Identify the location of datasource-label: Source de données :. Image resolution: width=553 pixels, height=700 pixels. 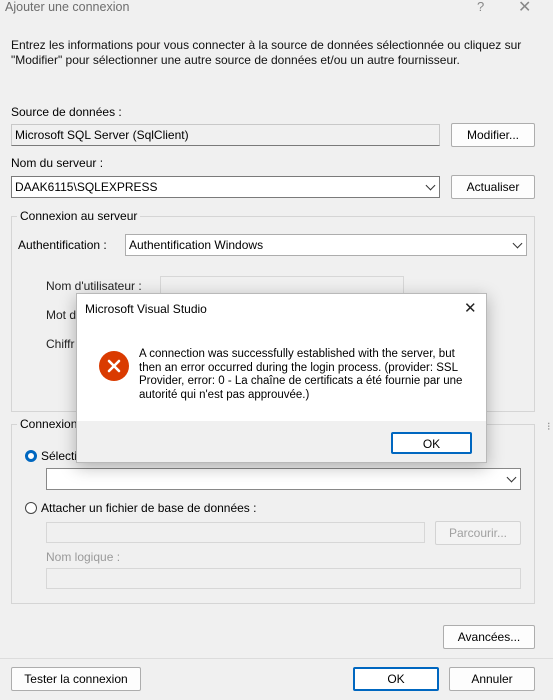
(66, 112).